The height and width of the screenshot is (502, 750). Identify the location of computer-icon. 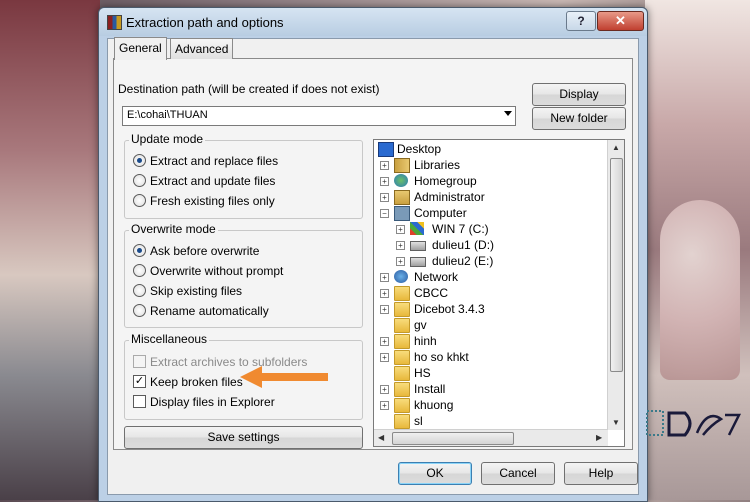
(402, 213).